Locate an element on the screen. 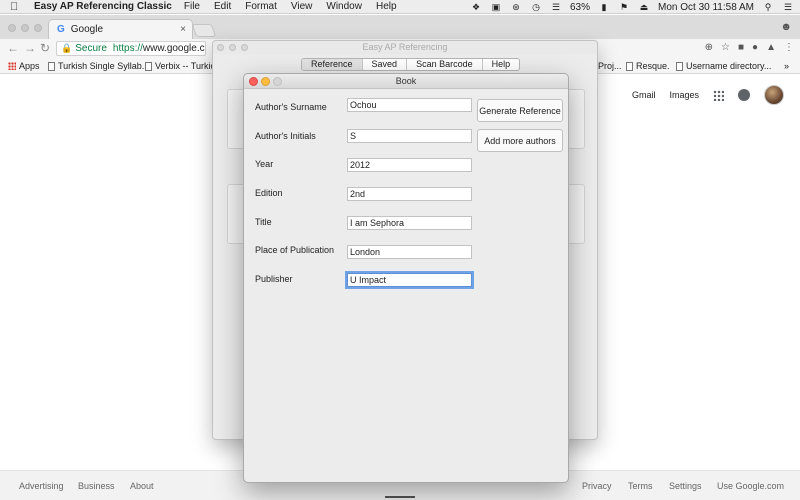 This screenshot has height=500, width=800. place-of-publication-label: Place of Publication is located at coordinates (295, 250).